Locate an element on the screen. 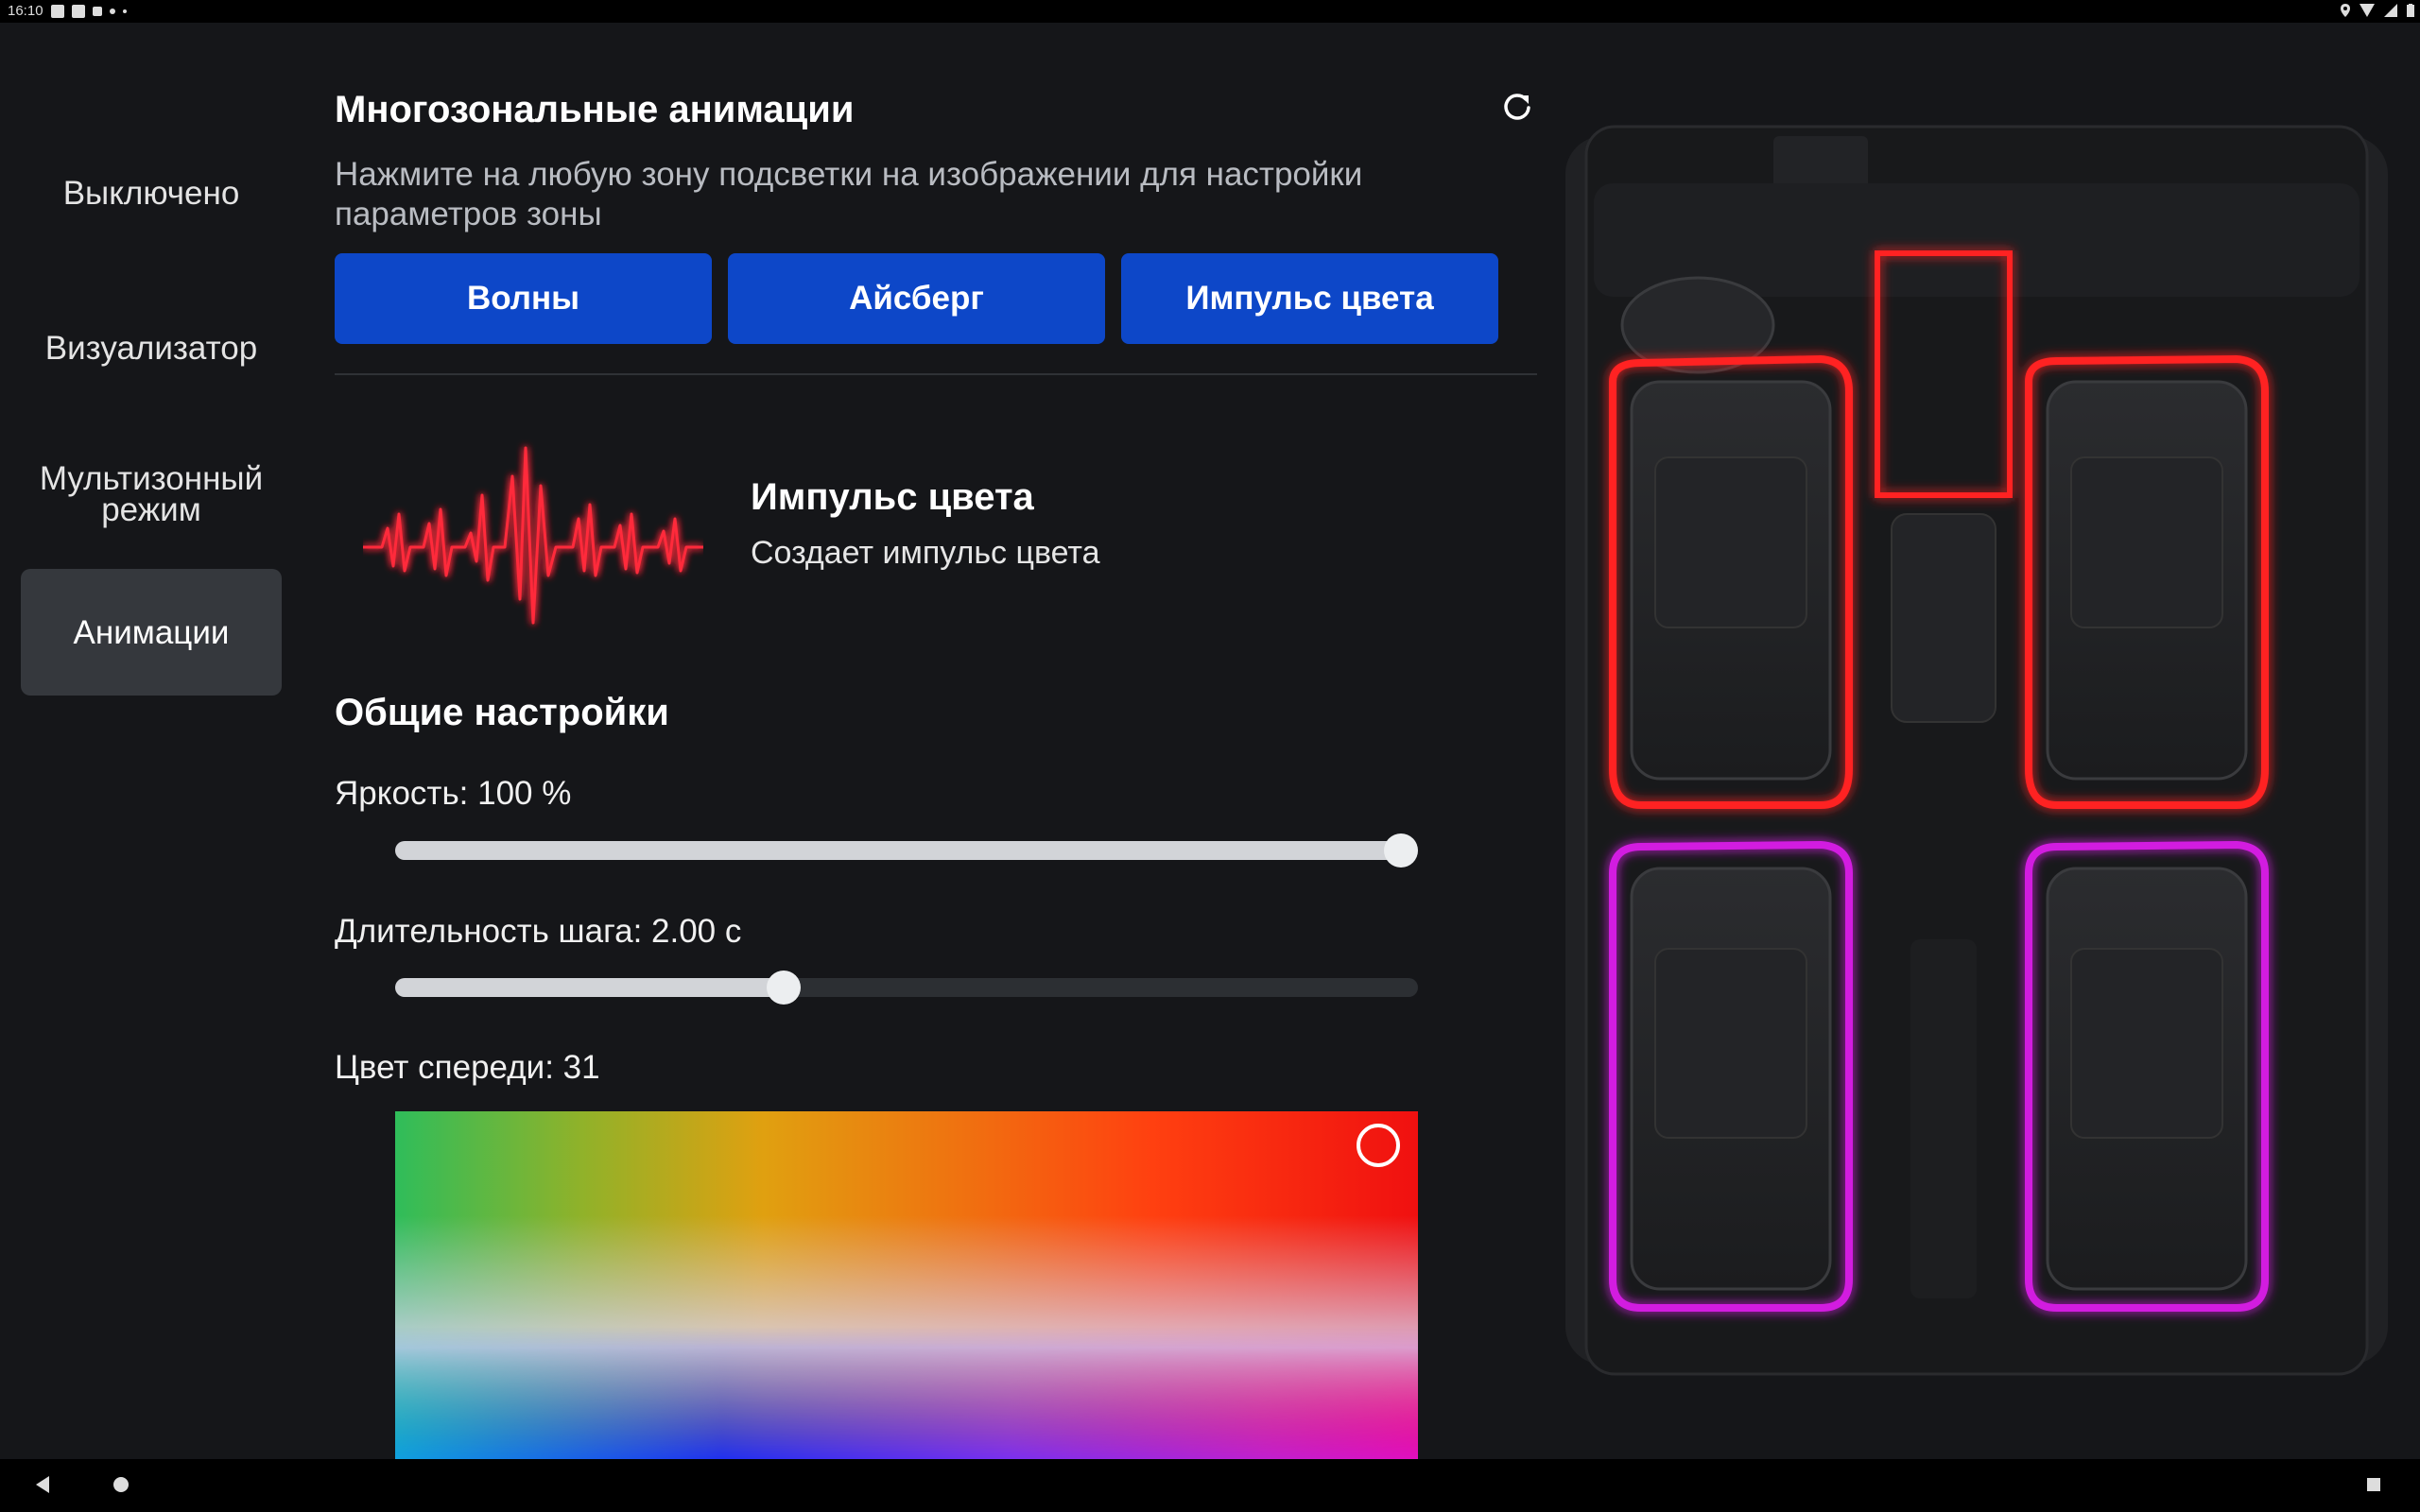 The image size is (2420, 1512). sidebar-item-multizone: Мультизонный режим is located at coordinates (151, 494).